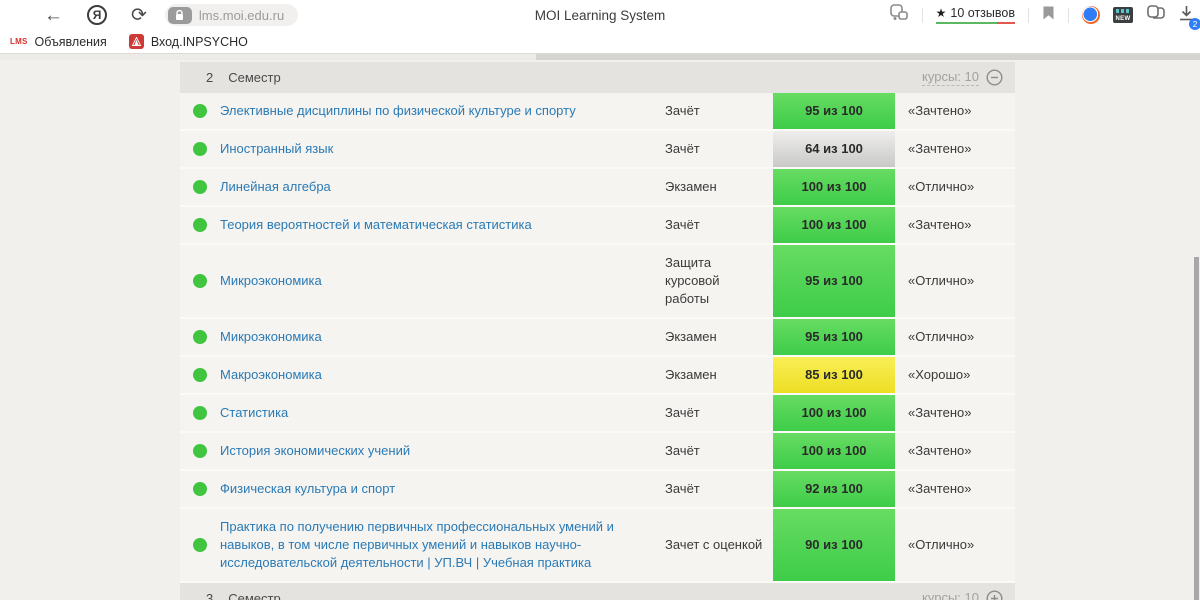  Describe the element at coordinates (1091, 15) in the screenshot. I see `extension-icon` at that location.